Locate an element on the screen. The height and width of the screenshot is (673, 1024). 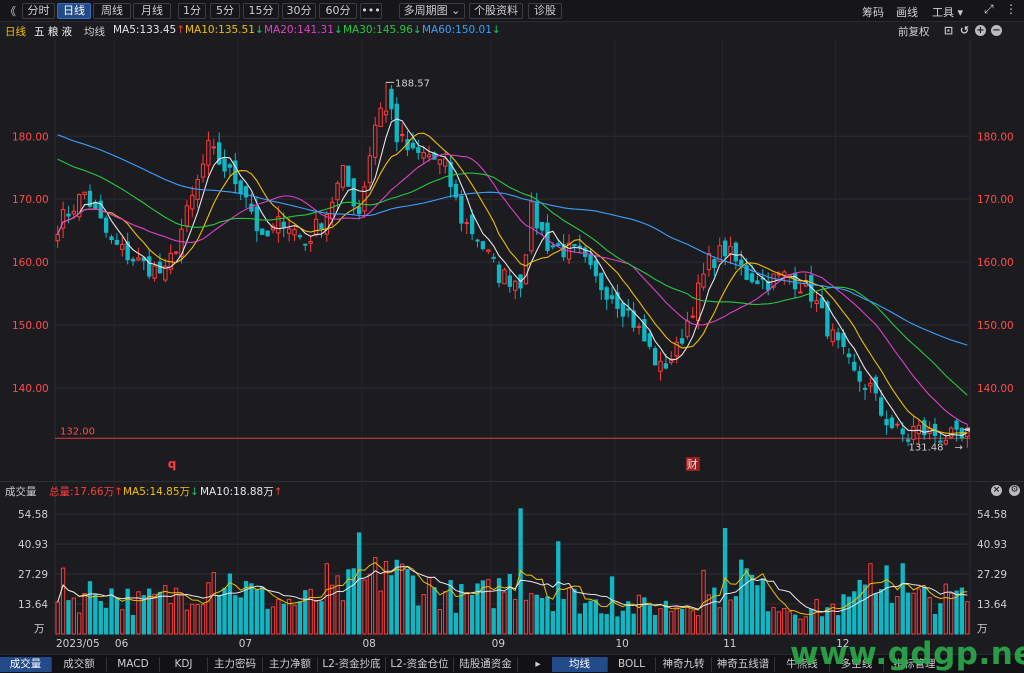
price-tick-left: 170.00 is located at coordinates (30, 200).